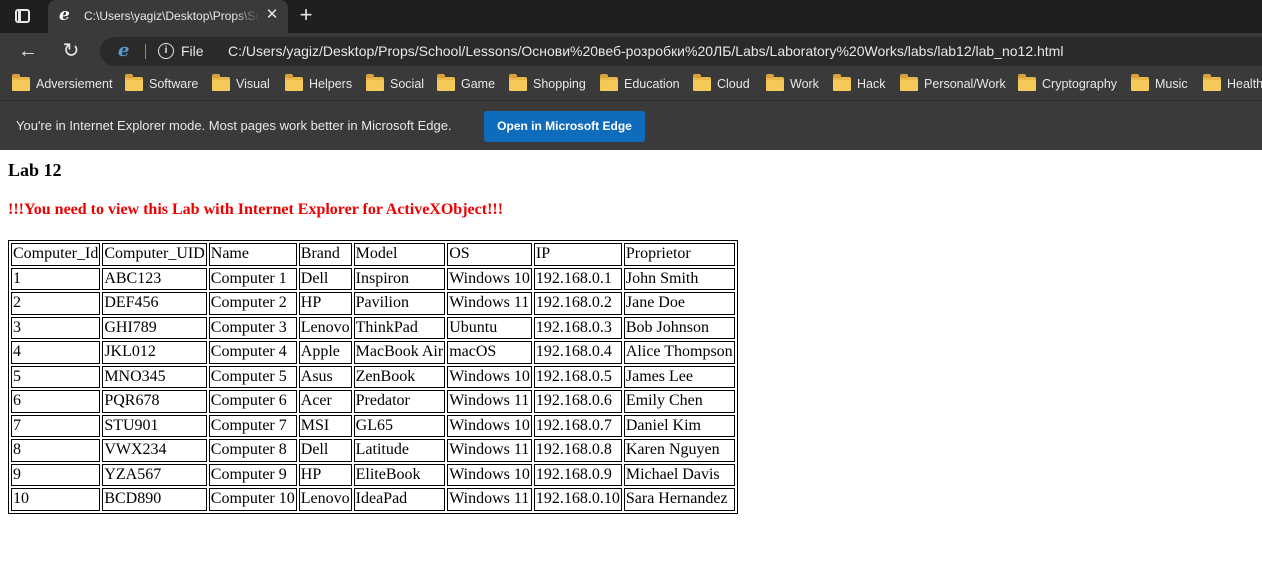 The image size is (1262, 585). What do you see at coordinates (965, 84) in the screenshot?
I see `favorite-label: Personal/Work` at bounding box center [965, 84].